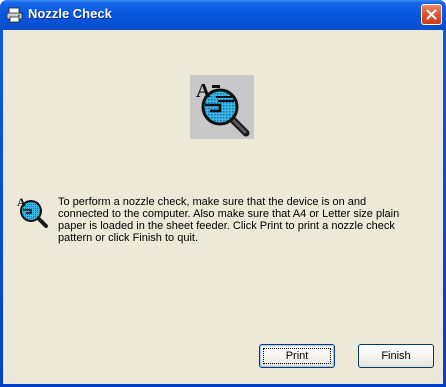 This screenshot has height=387, width=446. What do you see at coordinates (14, 15) in the screenshot?
I see `printer-icon` at bounding box center [14, 15].